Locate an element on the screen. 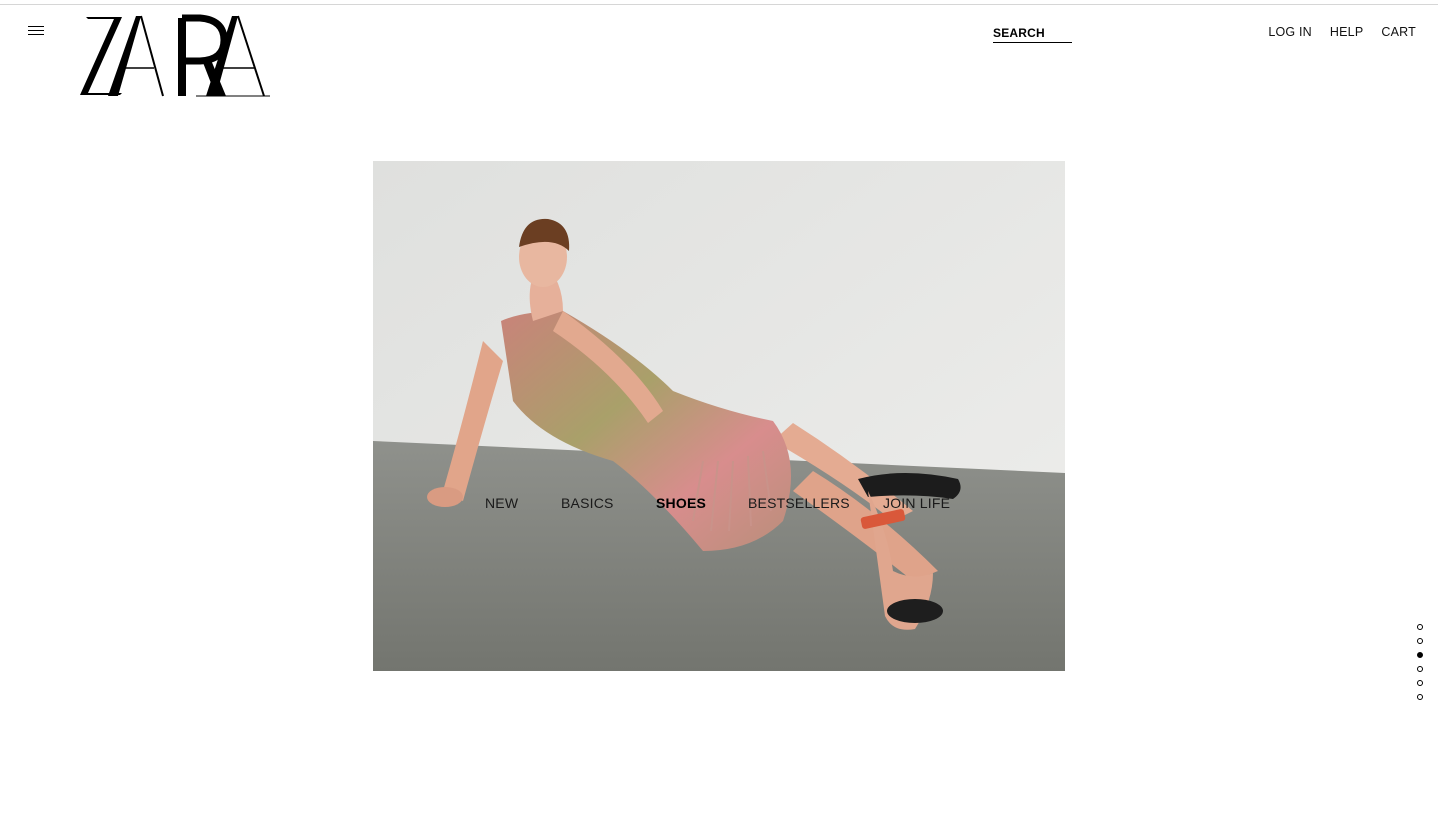 The height and width of the screenshot is (825, 1438). slide-indicator is located at coordinates (1420, 666).